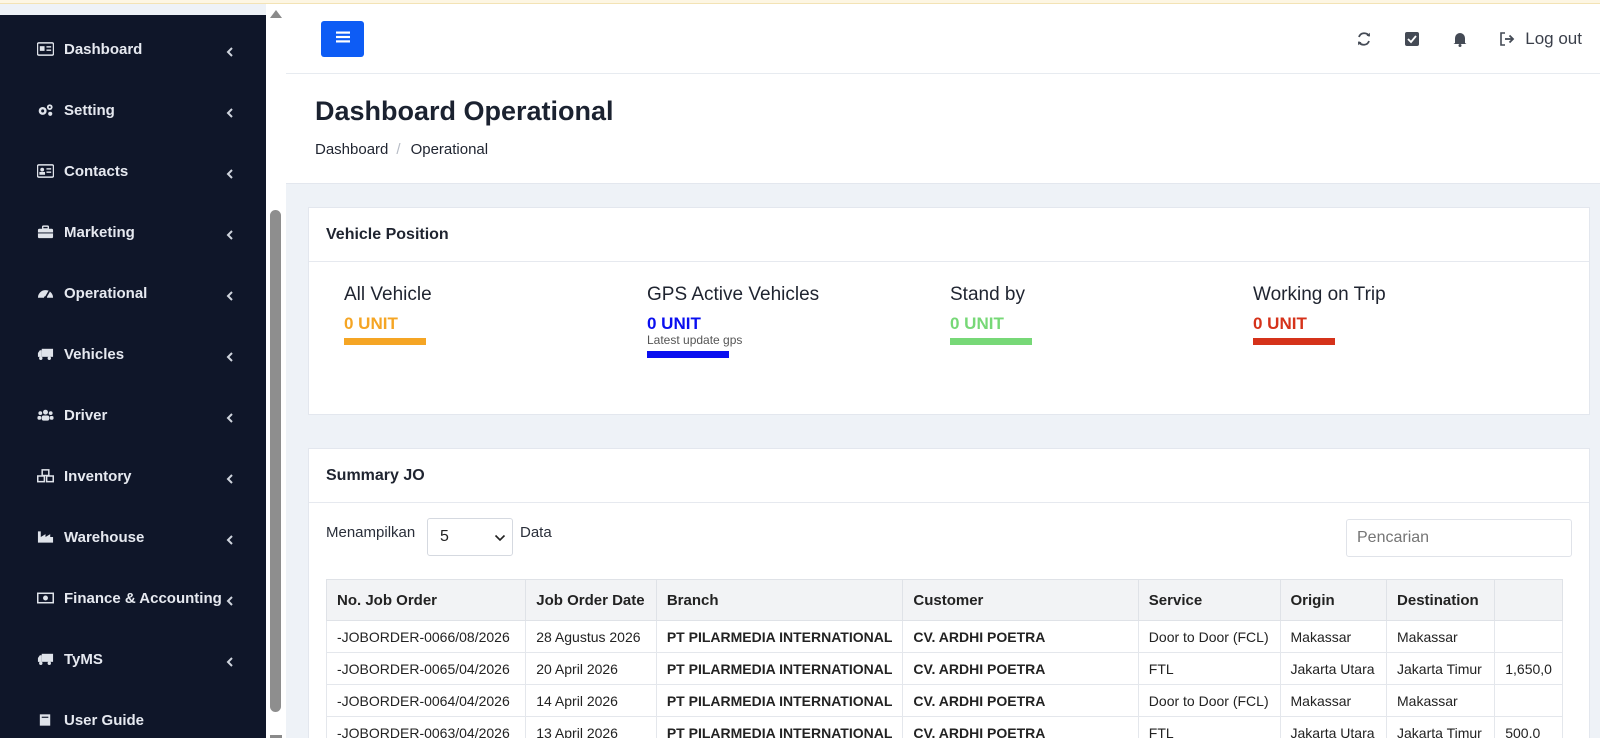 Image resolution: width=1600 pixels, height=738 pixels. Describe the element at coordinates (388, 294) in the screenshot. I see `stat-title: All Vehicle` at that location.